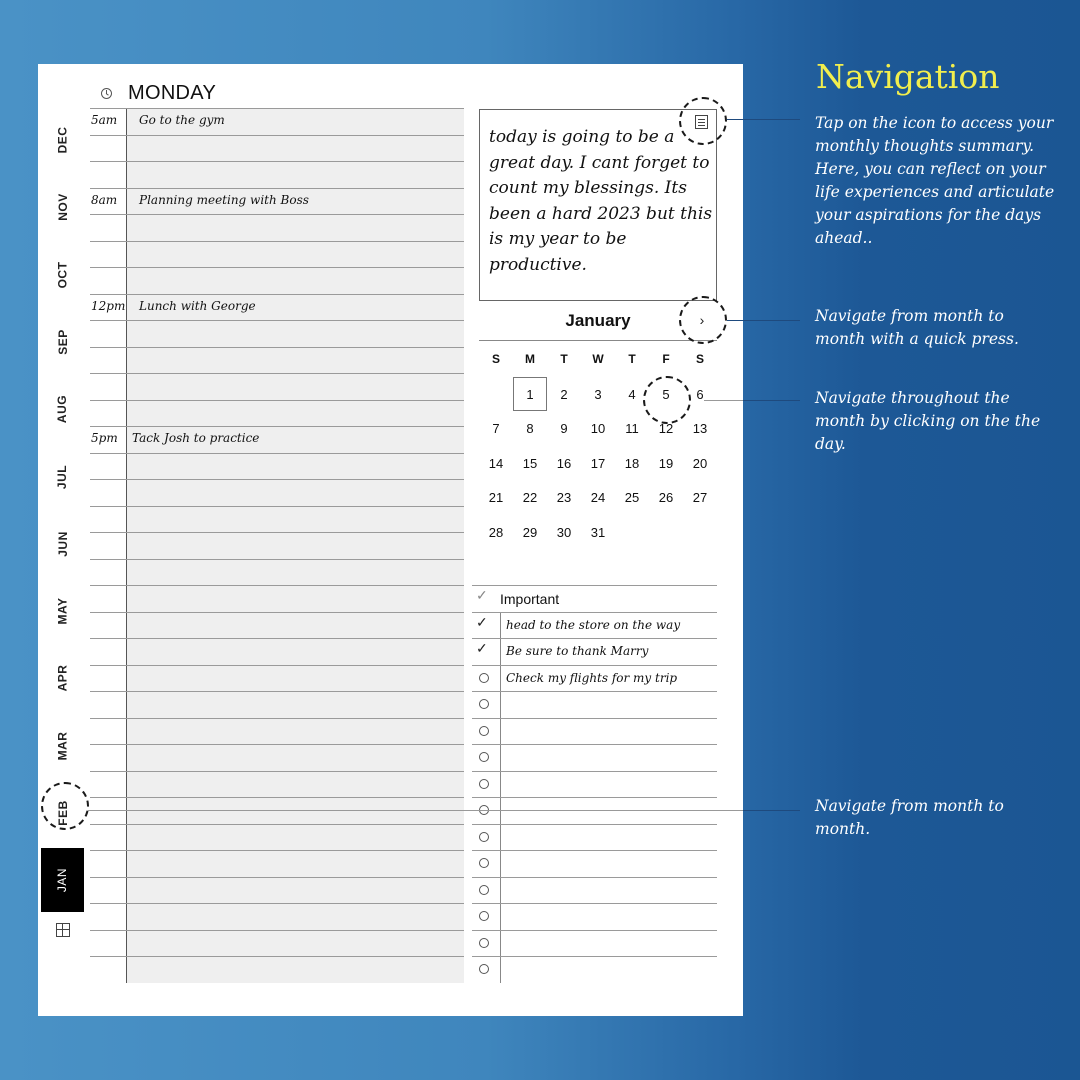 The image size is (1080, 1080). I want to click on calendar-day-8: 8, so click(530, 429).